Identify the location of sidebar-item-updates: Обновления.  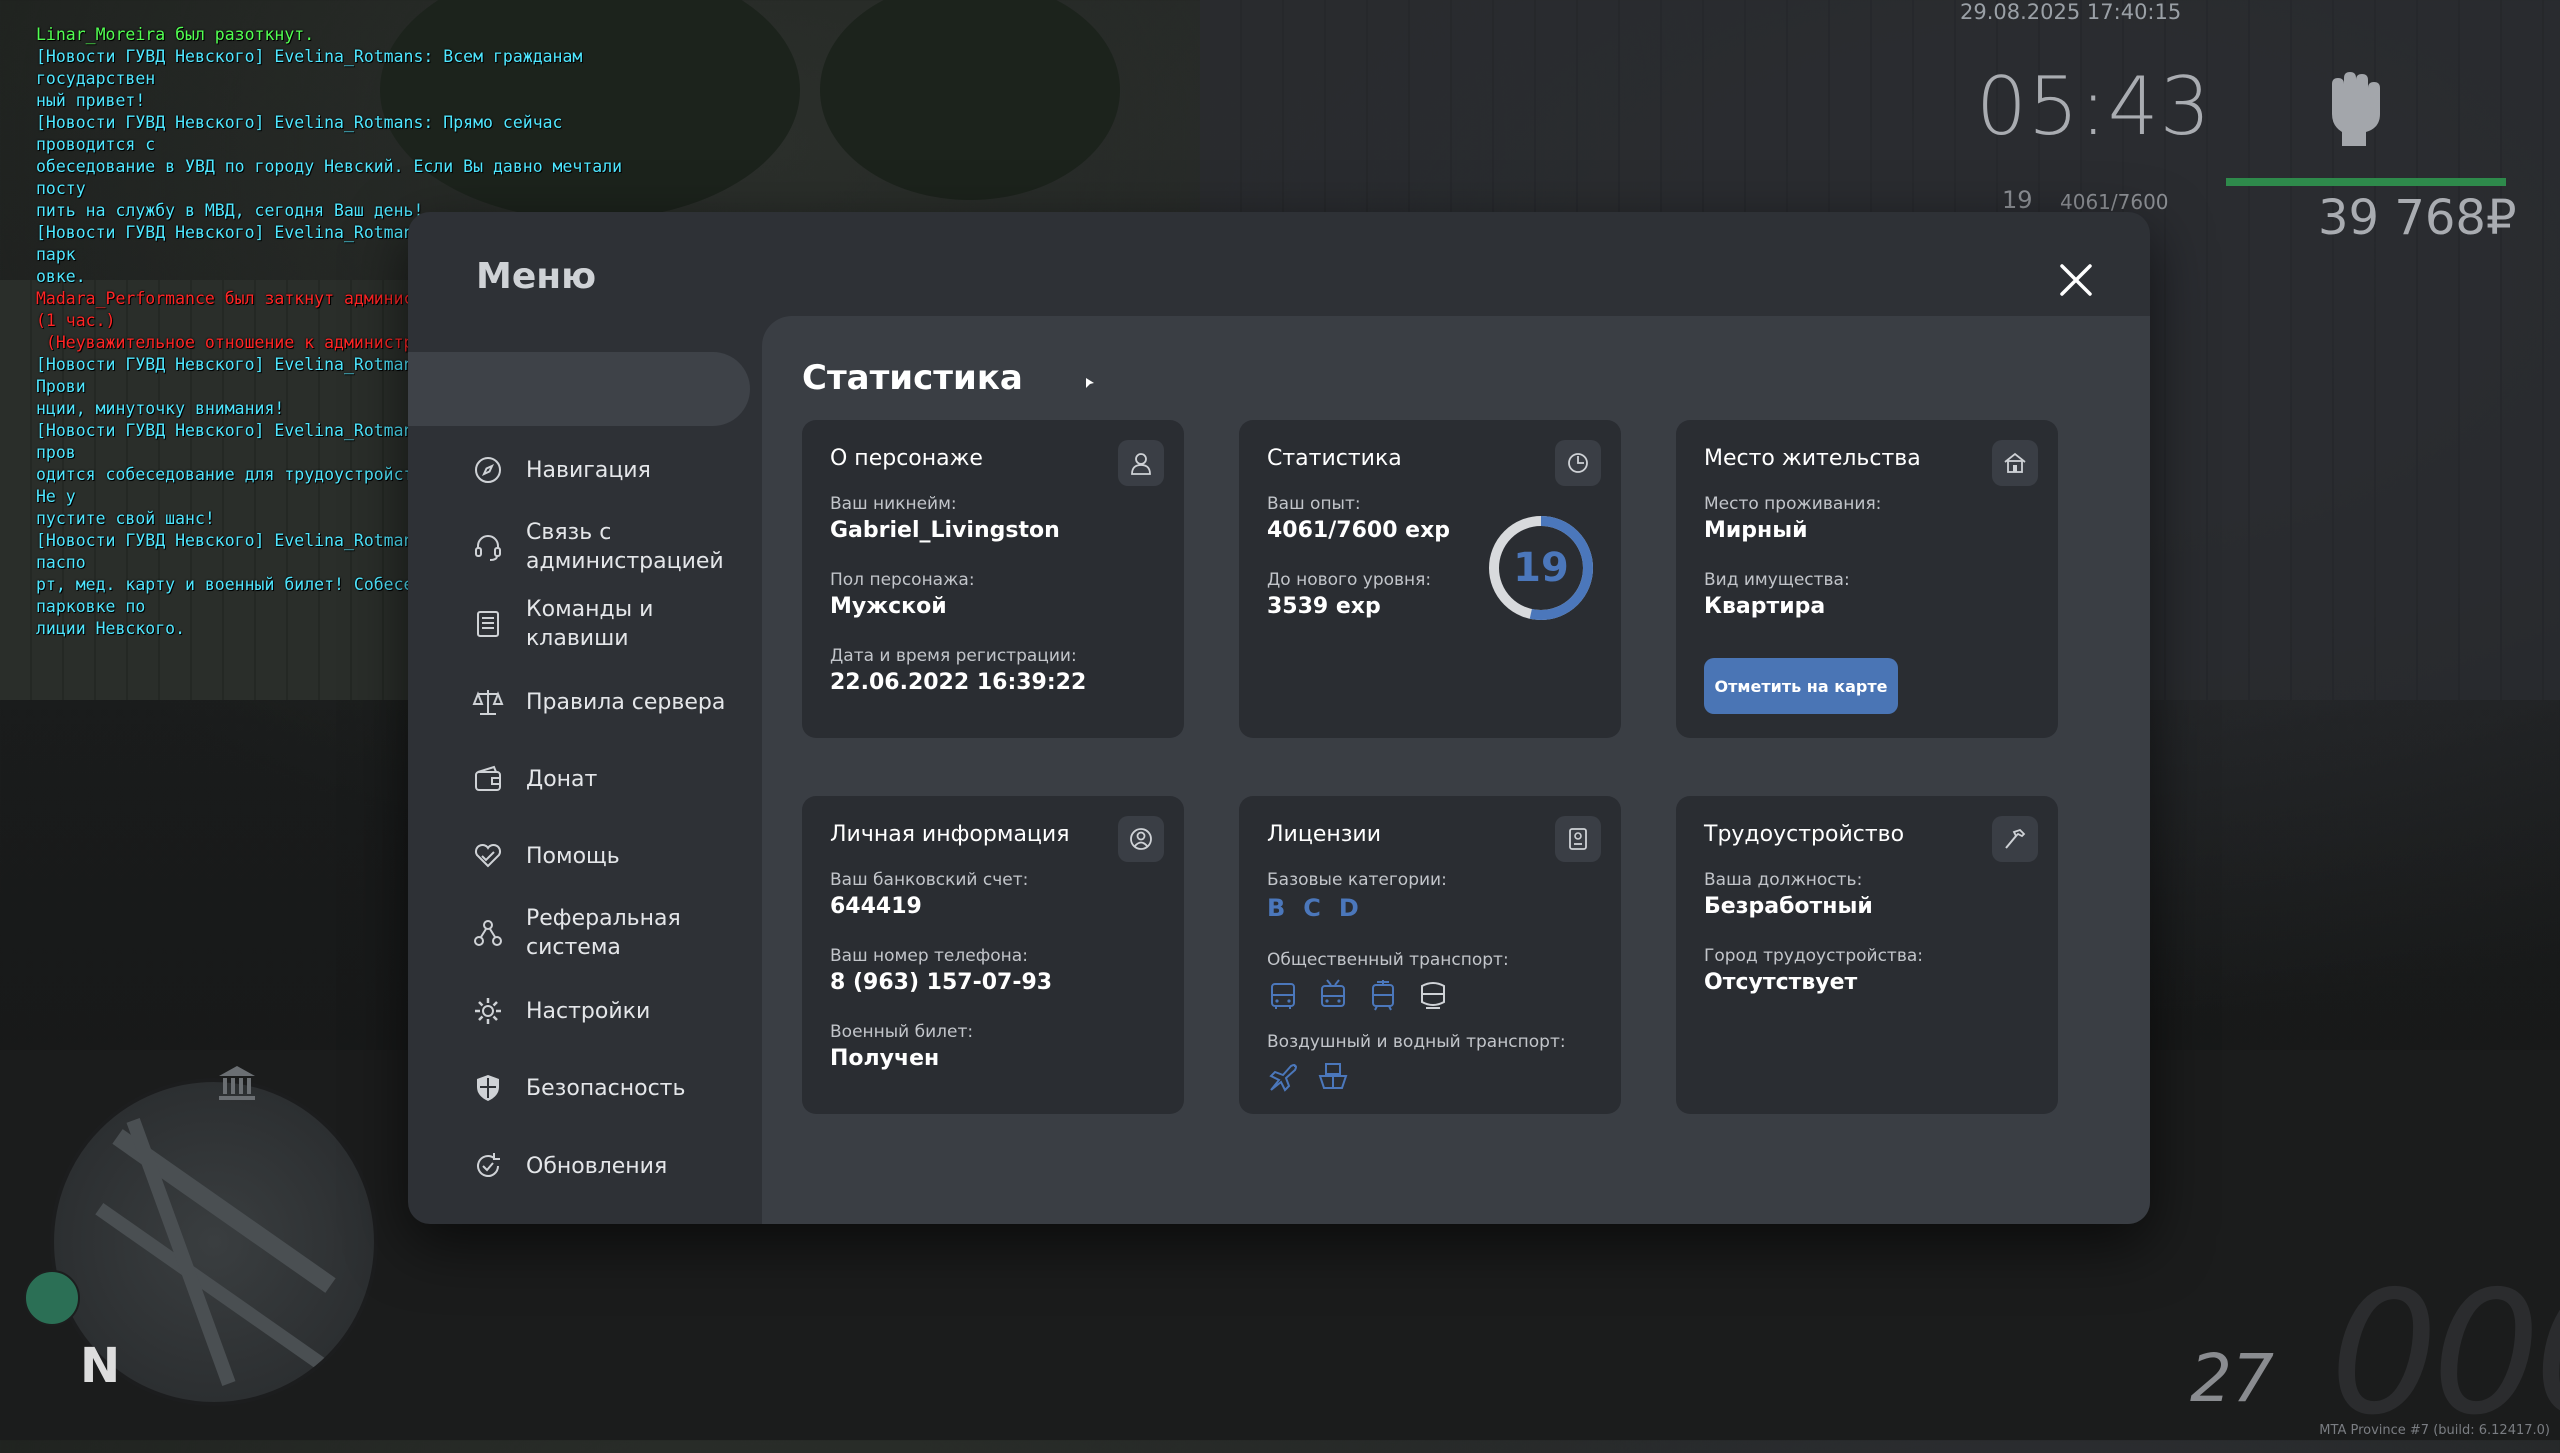
(569, 1166).